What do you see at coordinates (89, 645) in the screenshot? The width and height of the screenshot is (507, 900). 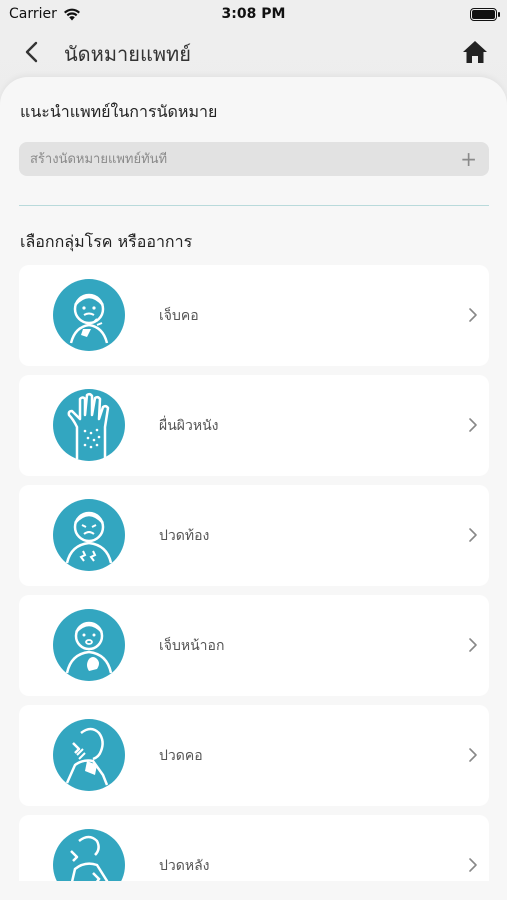 I see `chest-pain-icon` at bounding box center [89, 645].